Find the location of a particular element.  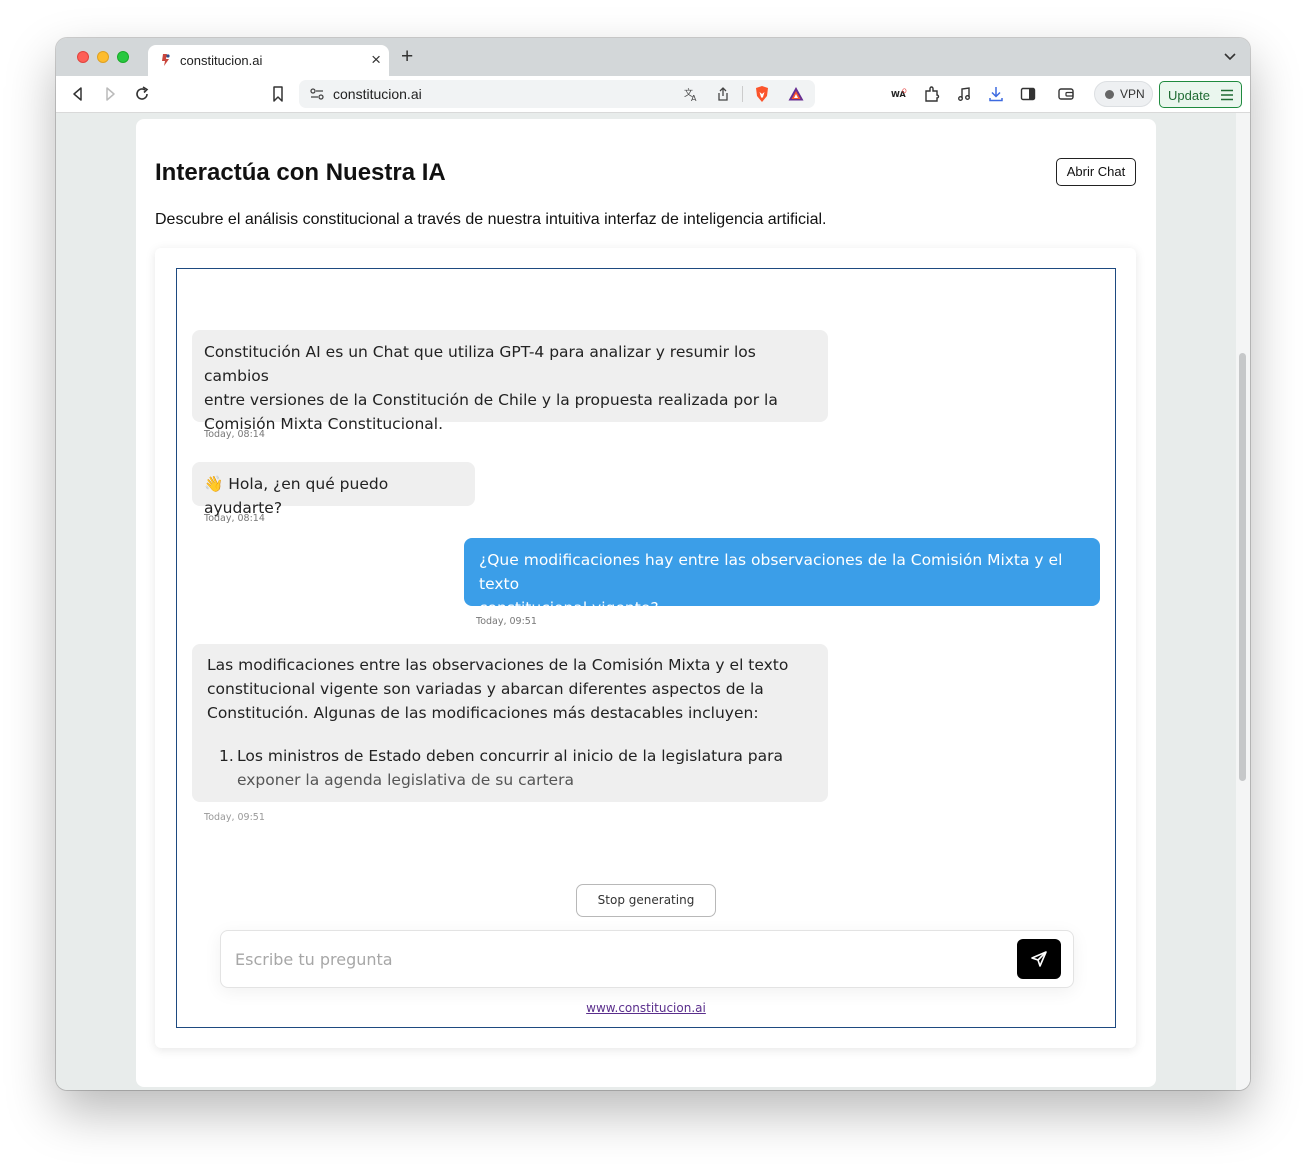

page-title: Interactúa con Nuestra IA is located at coordinates (300, 172).